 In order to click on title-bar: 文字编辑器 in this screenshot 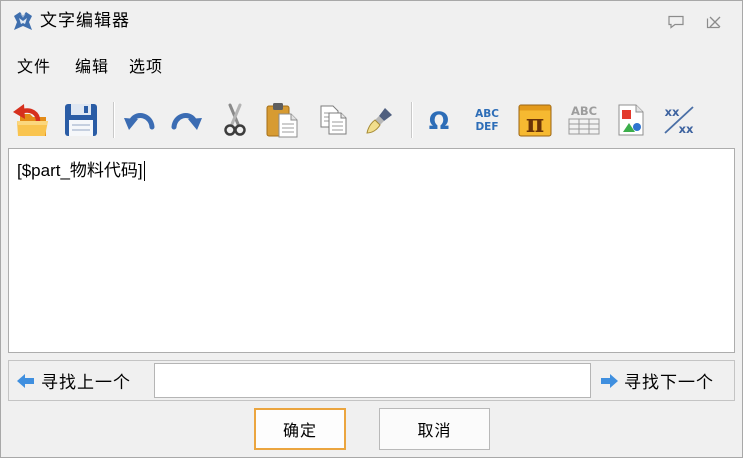, I will do `click(371, 22)`.